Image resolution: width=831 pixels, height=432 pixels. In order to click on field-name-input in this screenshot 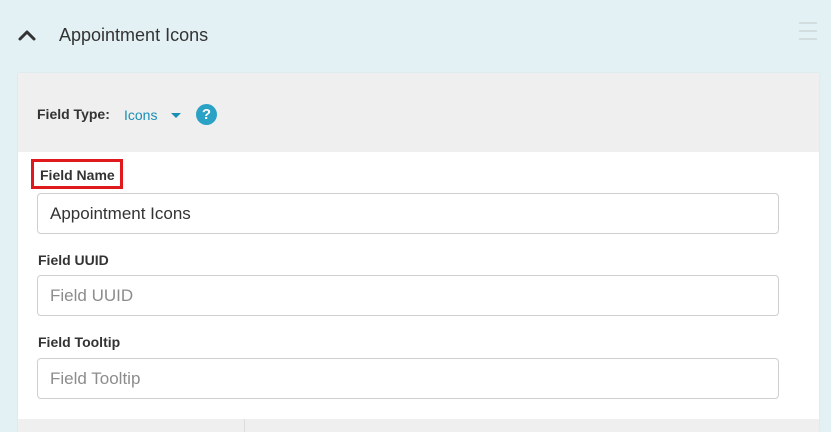, I will do `click(408, 213)`.